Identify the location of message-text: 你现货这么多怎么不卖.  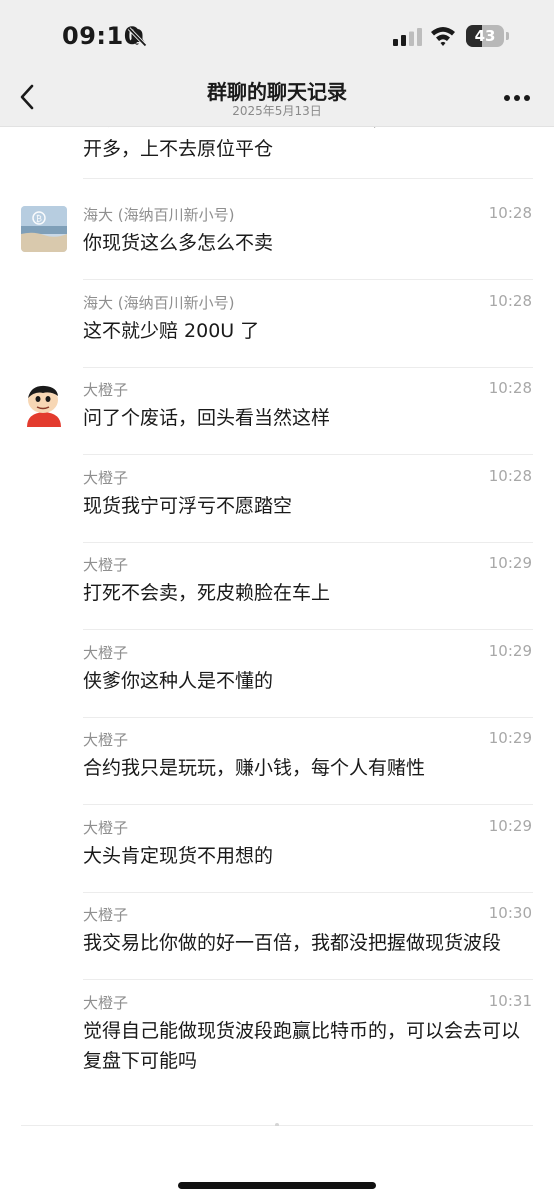
(178, 243).